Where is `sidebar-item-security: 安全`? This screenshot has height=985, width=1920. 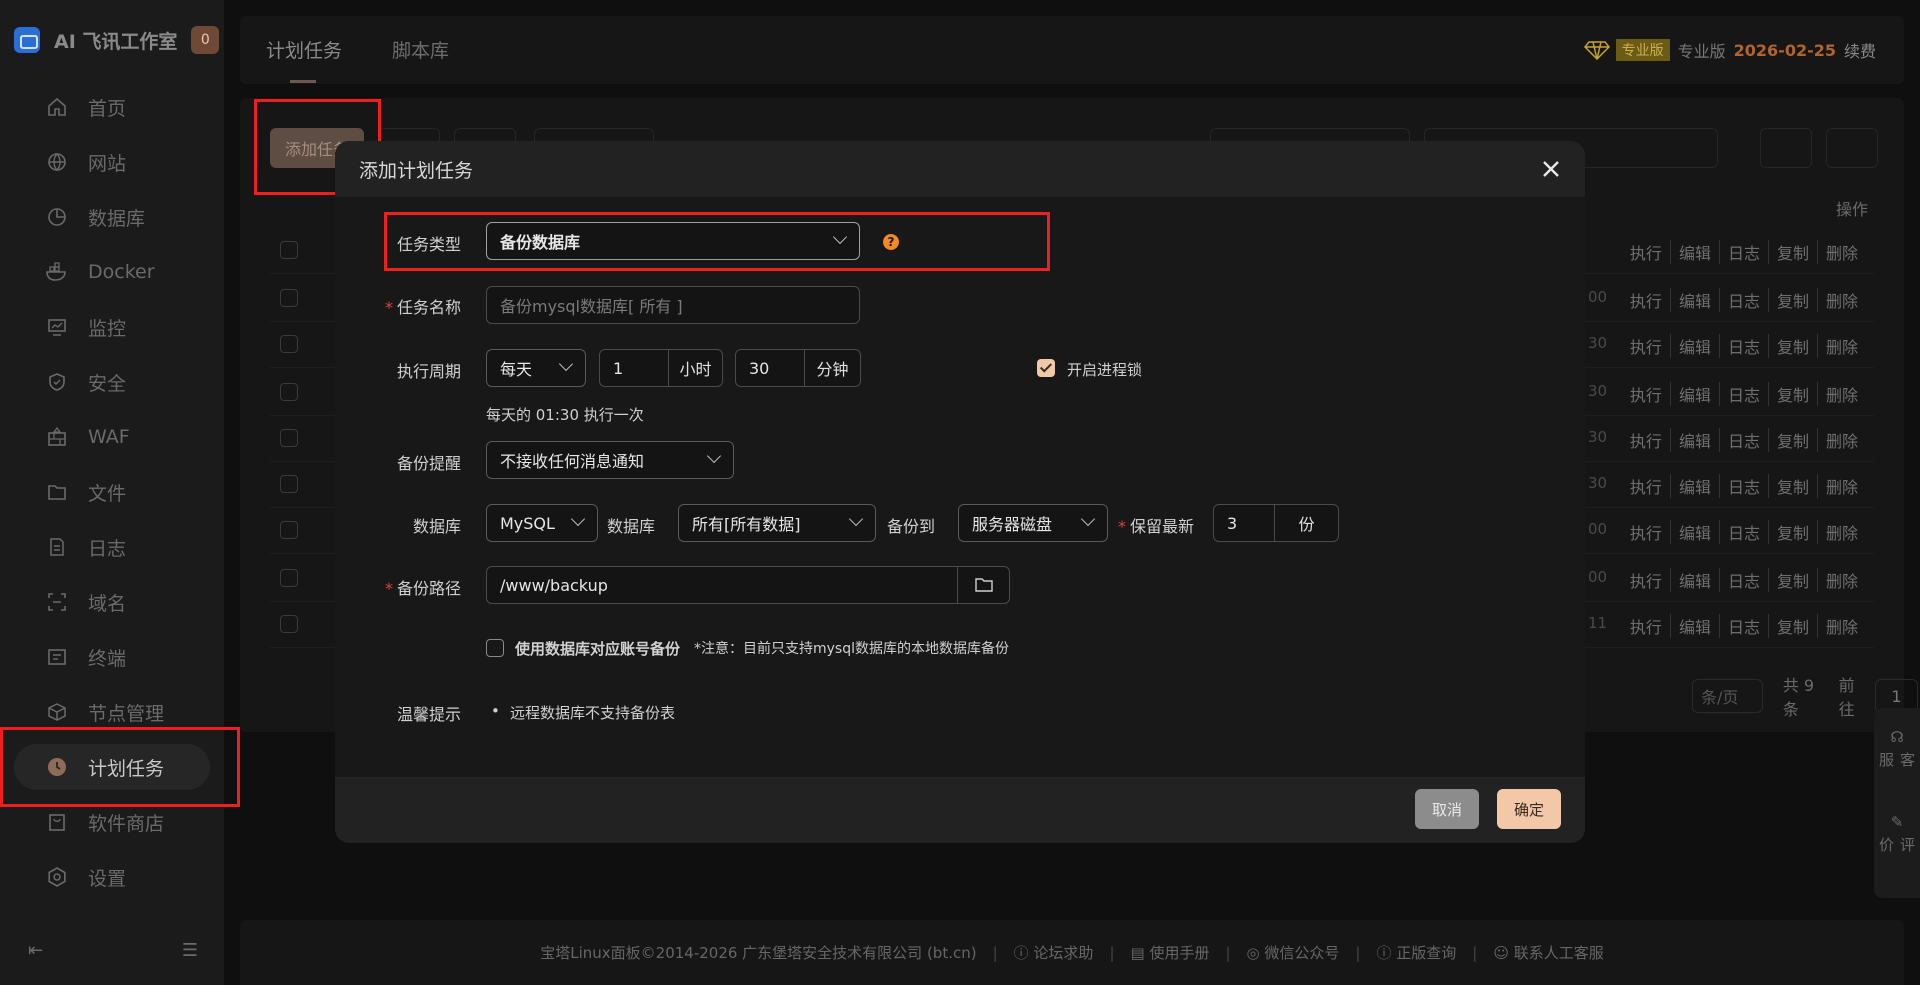
sidebar-item-security: 安全 is located at coordinates (112, 382).